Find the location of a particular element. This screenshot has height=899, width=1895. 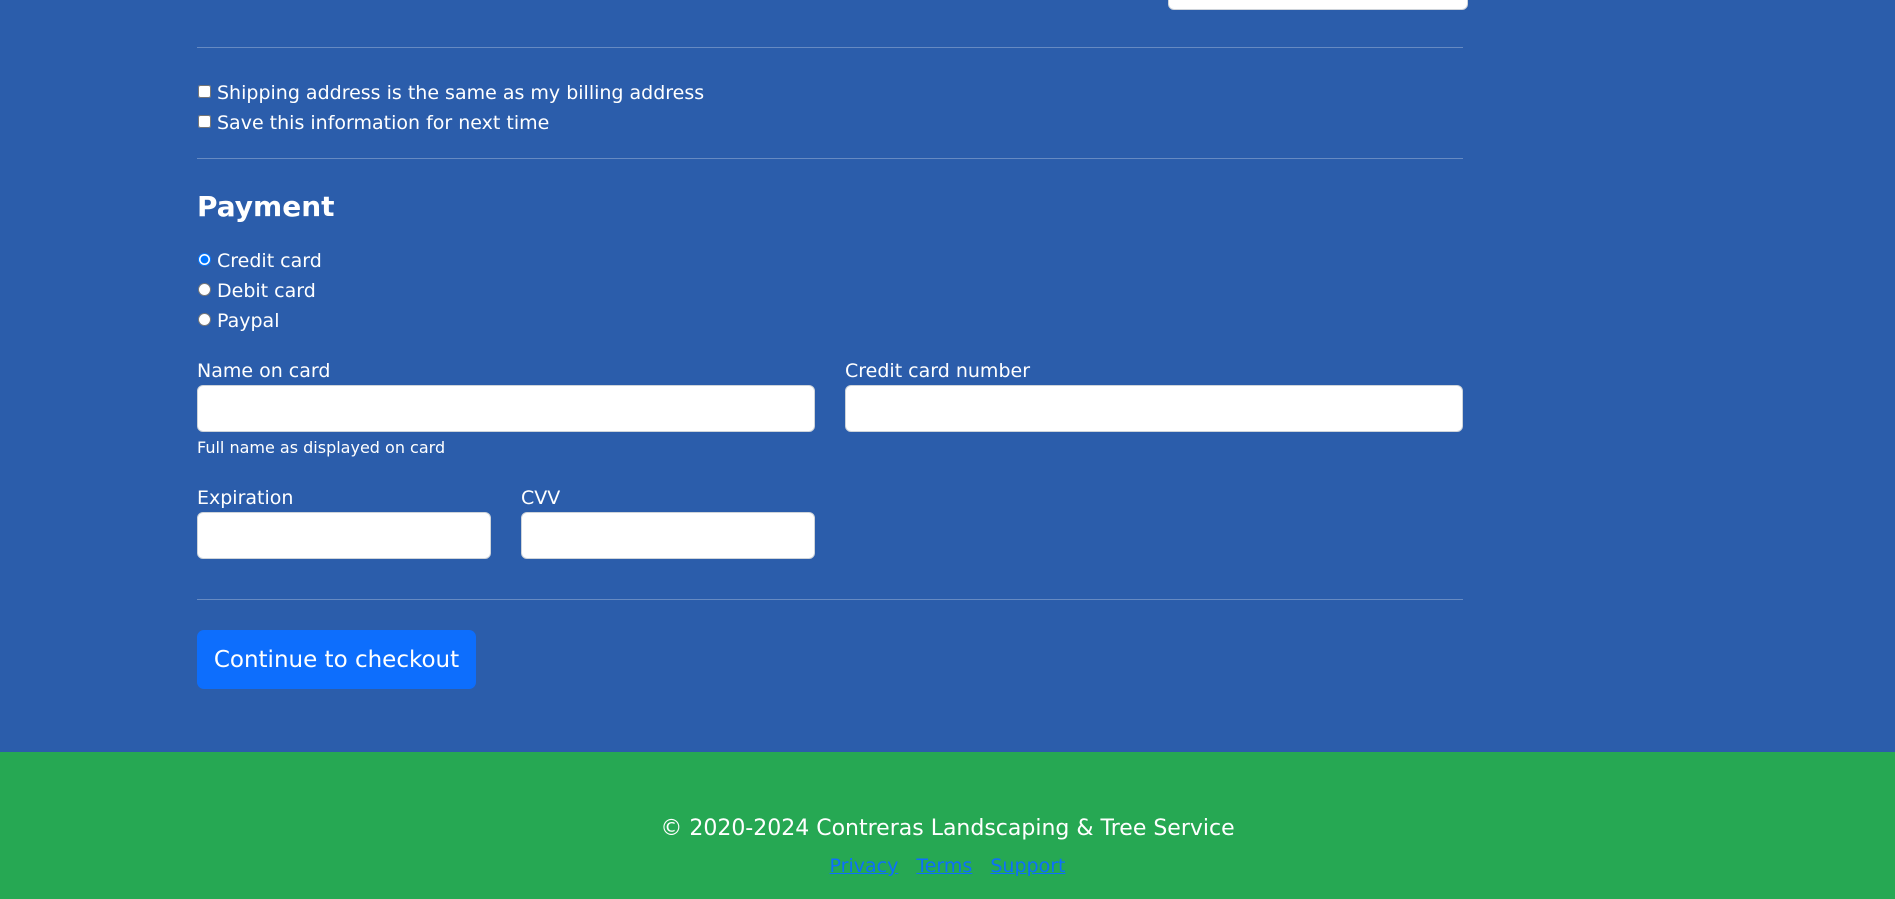

cvv-label: CVV is located at coordinates (541, 498).